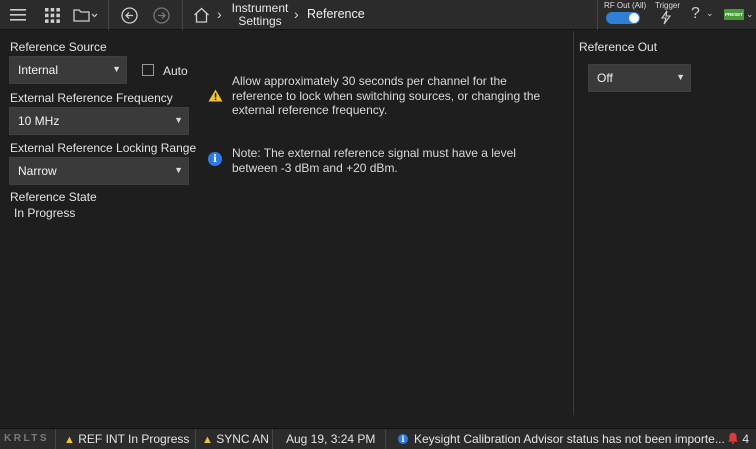 The image size is (756, 449). Describe the element at coordinates (668, 5) in the screenshot. I see `trigger-label: Trigger` at that location.